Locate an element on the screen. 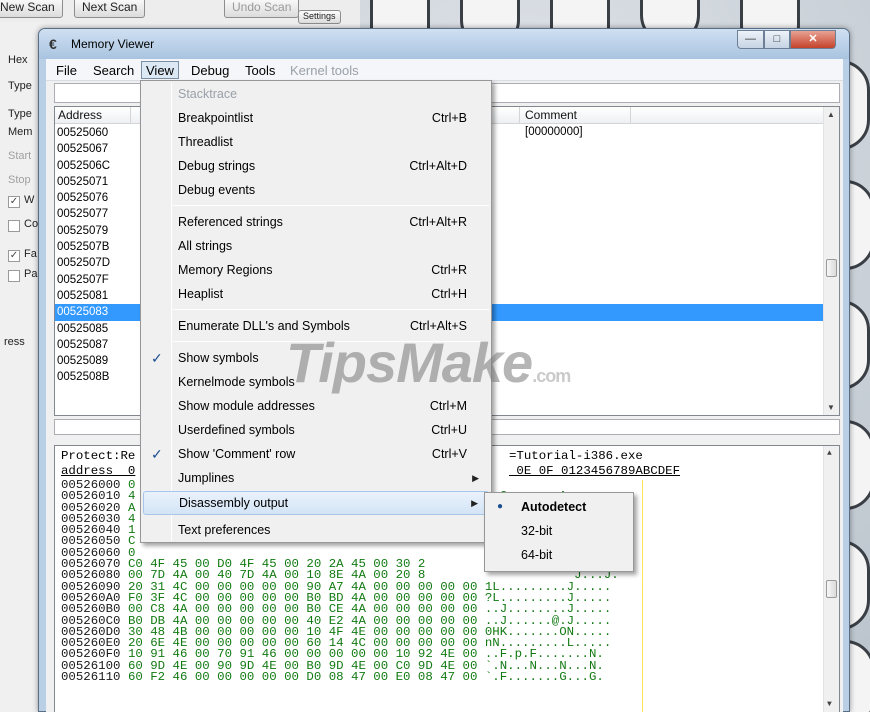 The image size is (870, 712). menu-item-jumplines: Jumplines ▶ is located at coordinates (316, 479).